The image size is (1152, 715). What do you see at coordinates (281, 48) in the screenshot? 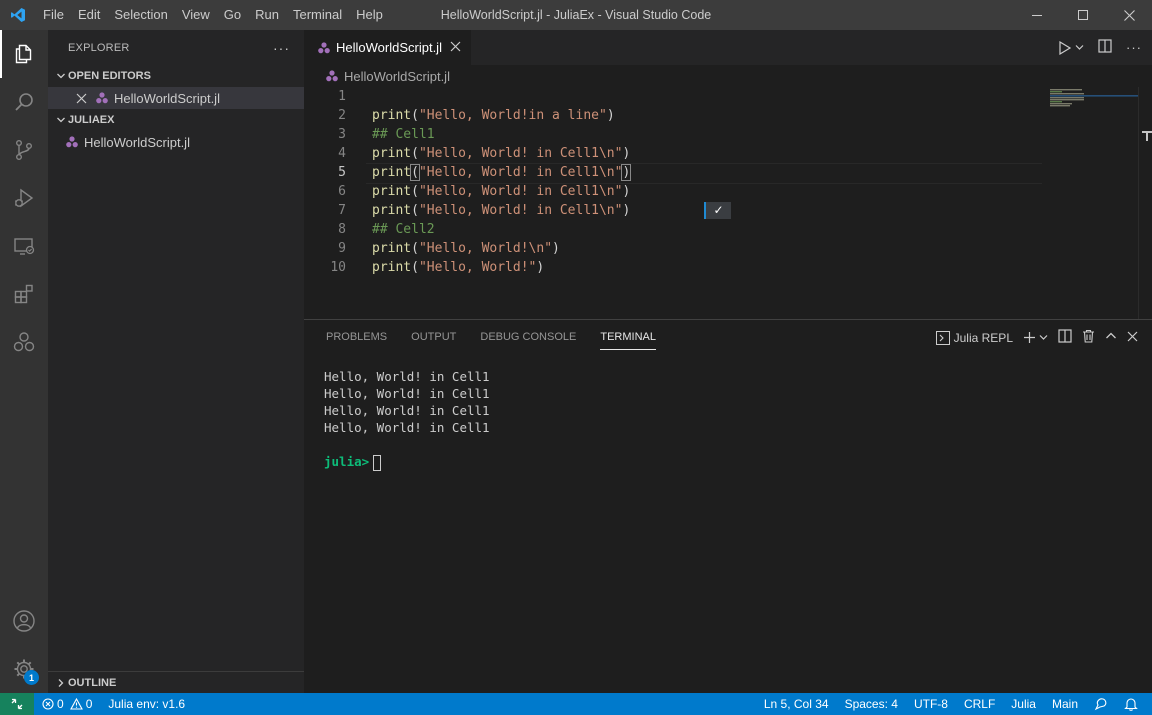
I see `more-actions-button: ···` at bounding box center [281, 48].